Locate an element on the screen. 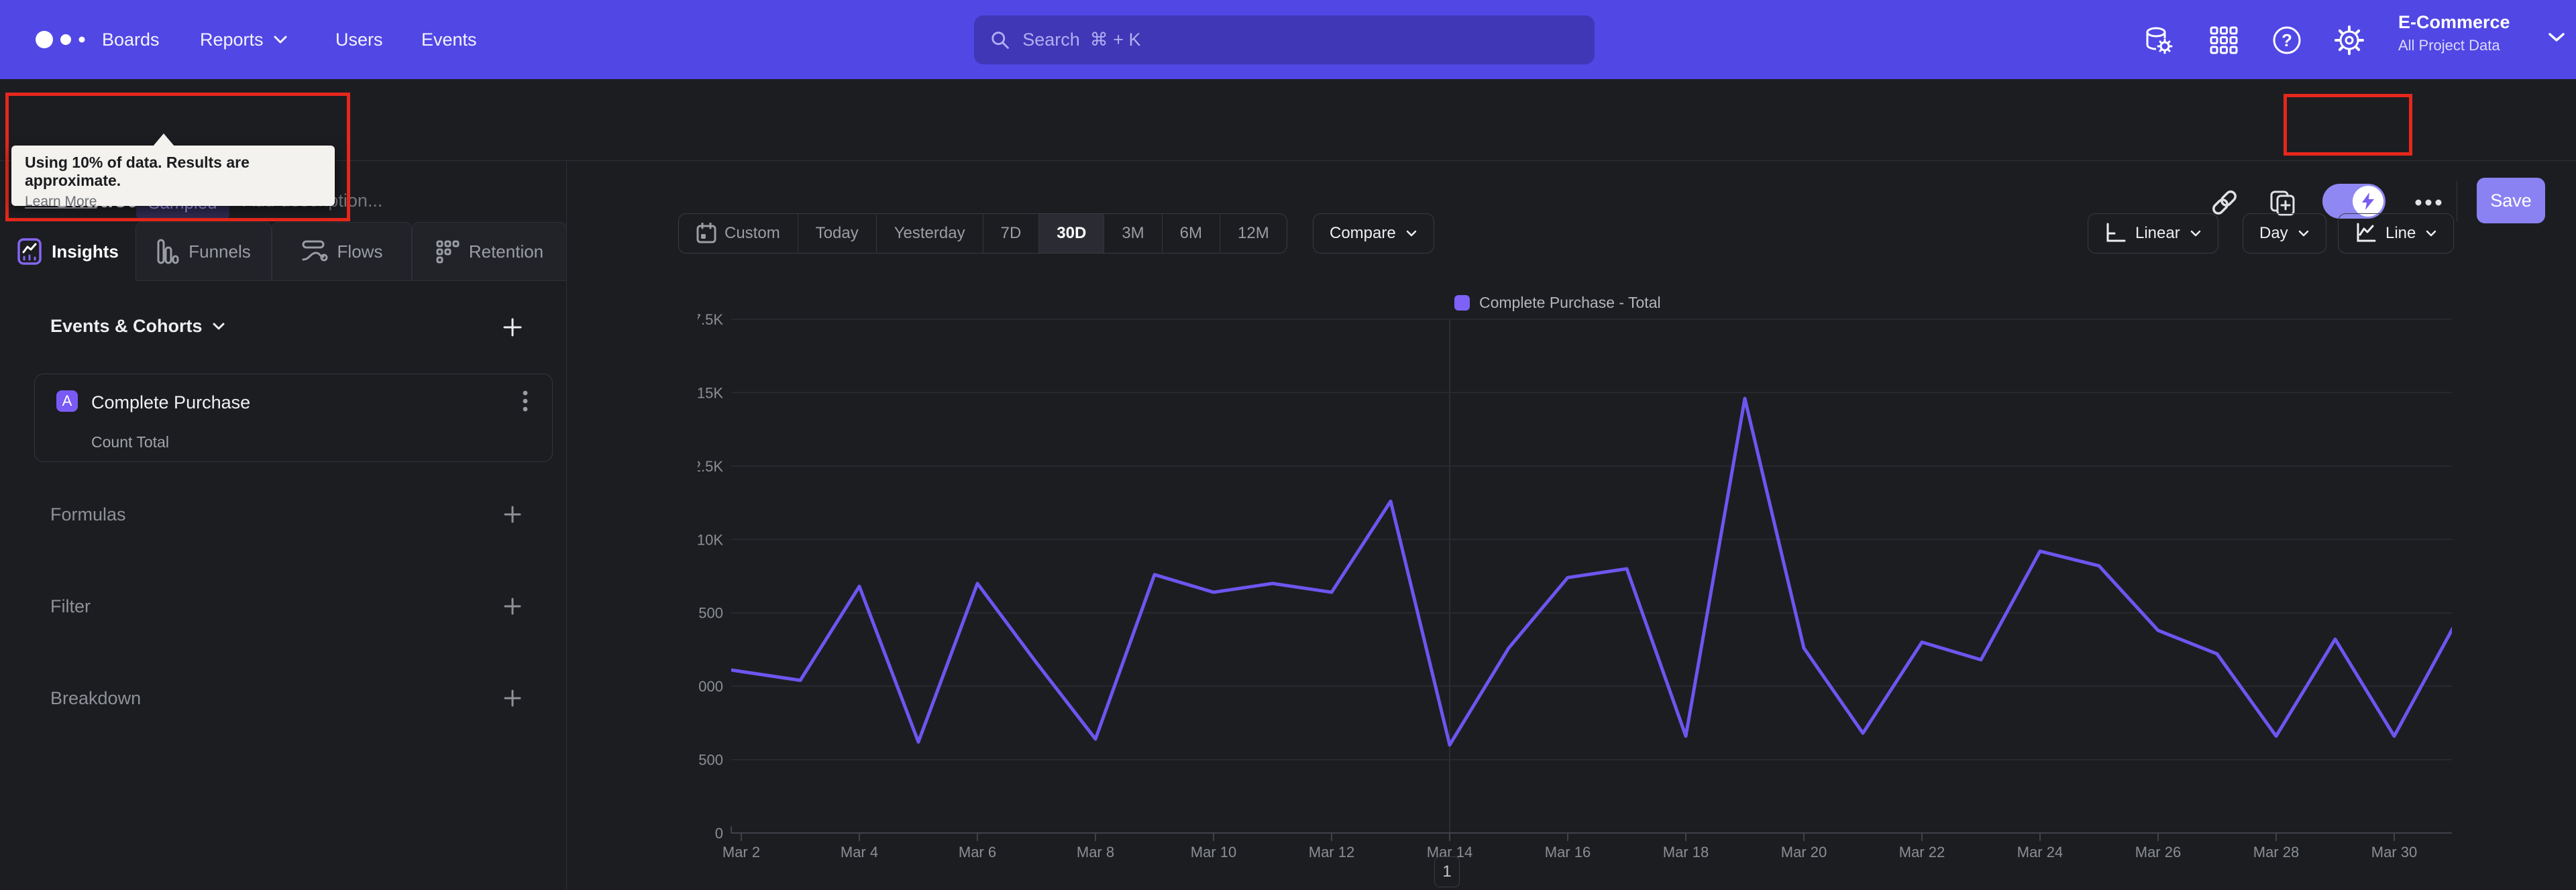 The height and width of the screenshot is (890, 2576). x-axis-label: Mar 28 is located at coordinates (2276, 852).